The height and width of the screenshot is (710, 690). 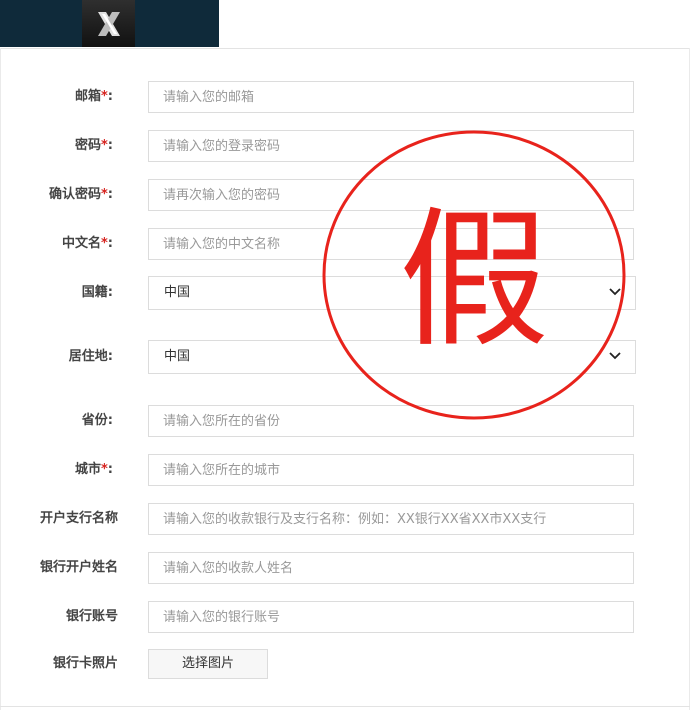 What do you see at coordinates (391, 470) in the screenshot?
I see `city-input` at bounding box center [391, 470].